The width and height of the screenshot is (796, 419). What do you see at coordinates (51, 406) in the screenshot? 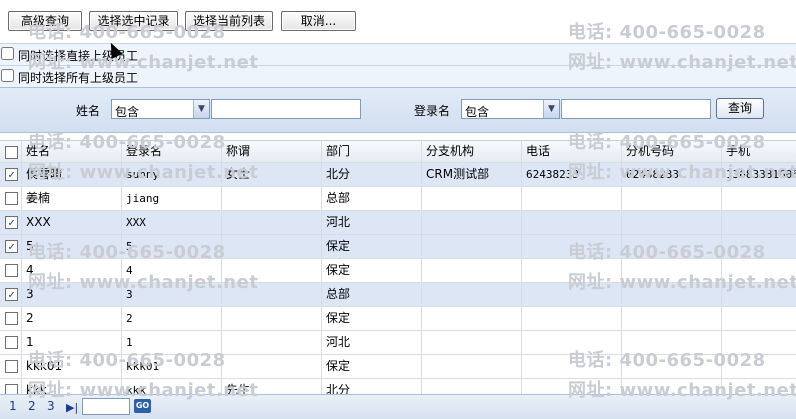
I see `page-3-link: 3` at bounding box center [51, 406].